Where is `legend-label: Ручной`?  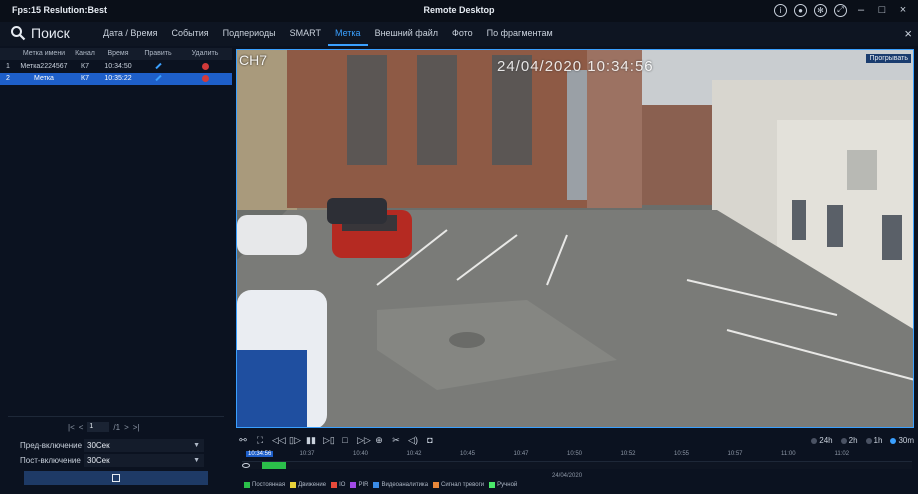 legend-label: Ручной is located at coordinates (507, 485).